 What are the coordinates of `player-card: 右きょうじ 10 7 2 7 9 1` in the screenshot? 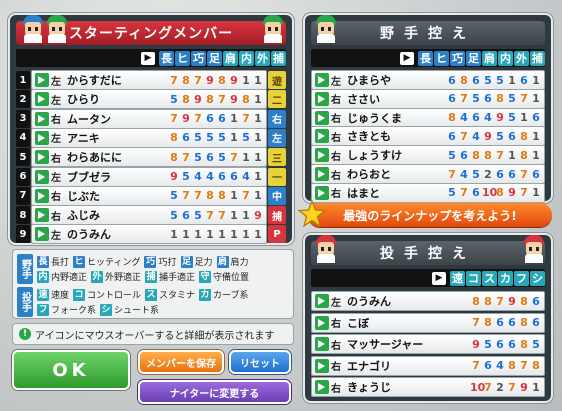 It's located at (428, 387).